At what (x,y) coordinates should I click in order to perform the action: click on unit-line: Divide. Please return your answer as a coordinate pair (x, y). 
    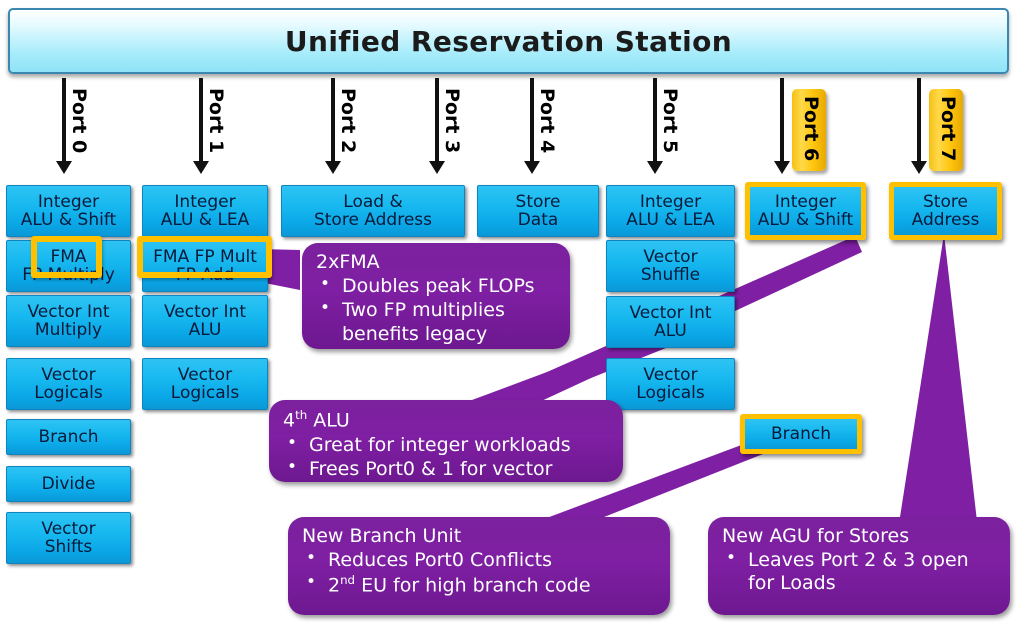
    Looking at the image, I should click on (68, 483).